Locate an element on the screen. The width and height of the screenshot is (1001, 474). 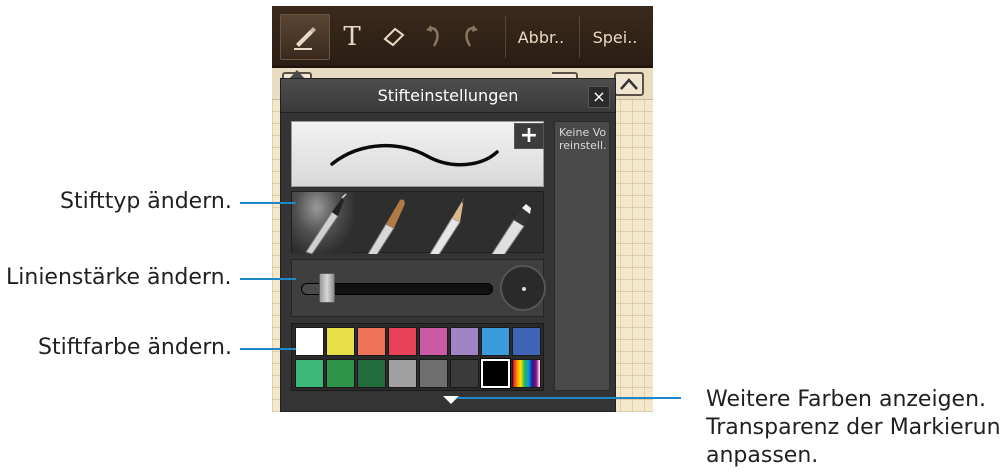
callout-leader-more-colors is located at coordinates (569, 398).